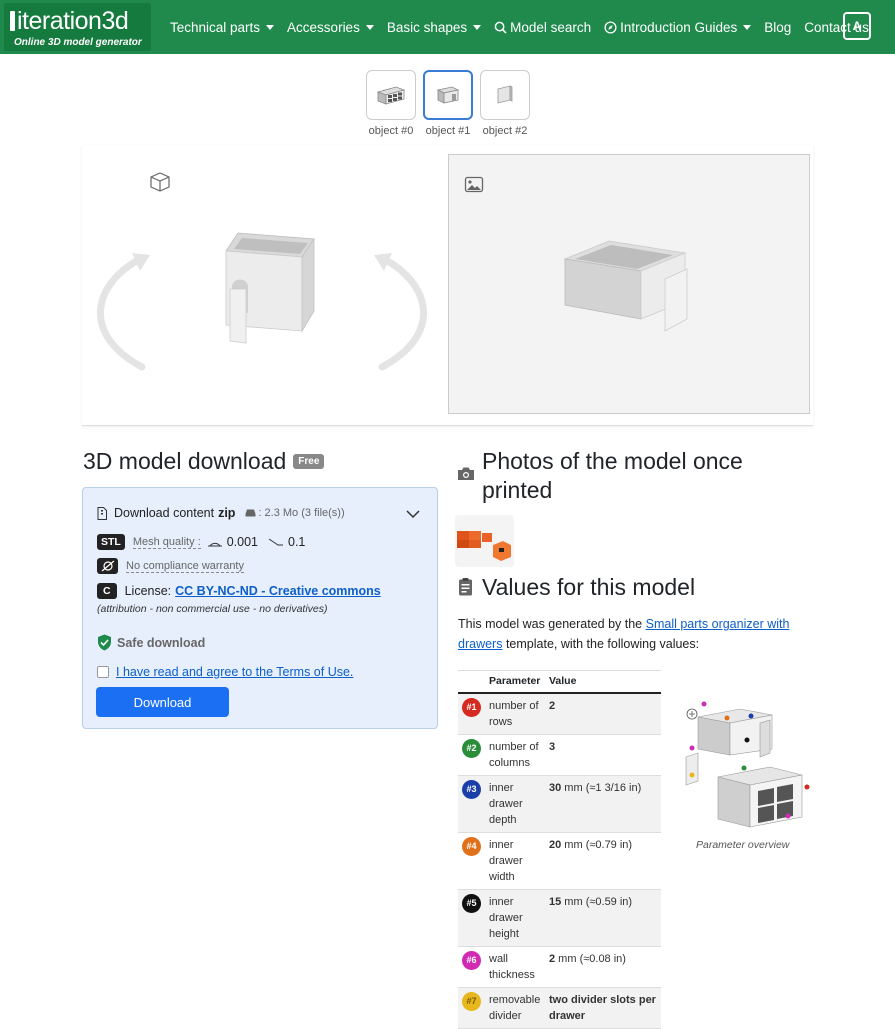  What do you see at coordinates (471, 748) in the screenshot?
I see `param-number-badge: #2` at bounding box center [471, 748].